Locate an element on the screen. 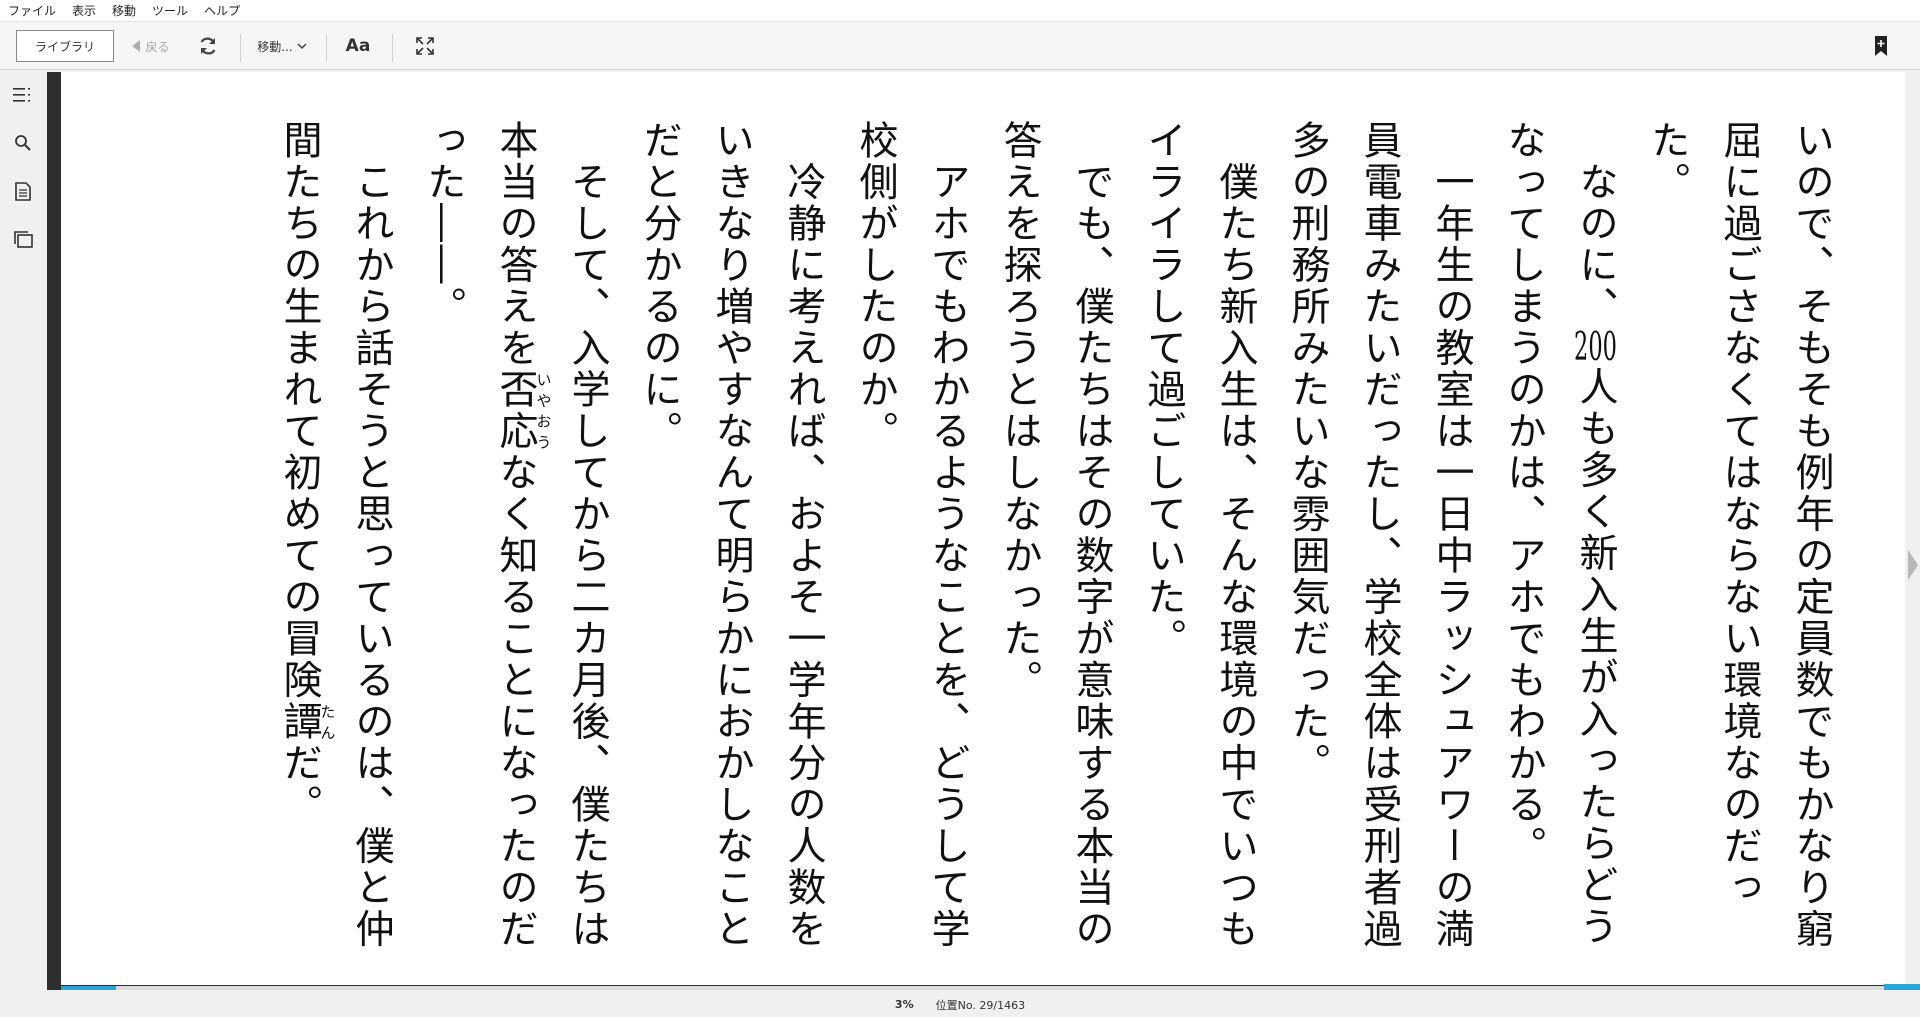  notes-button is located at coordinates (23, 191).